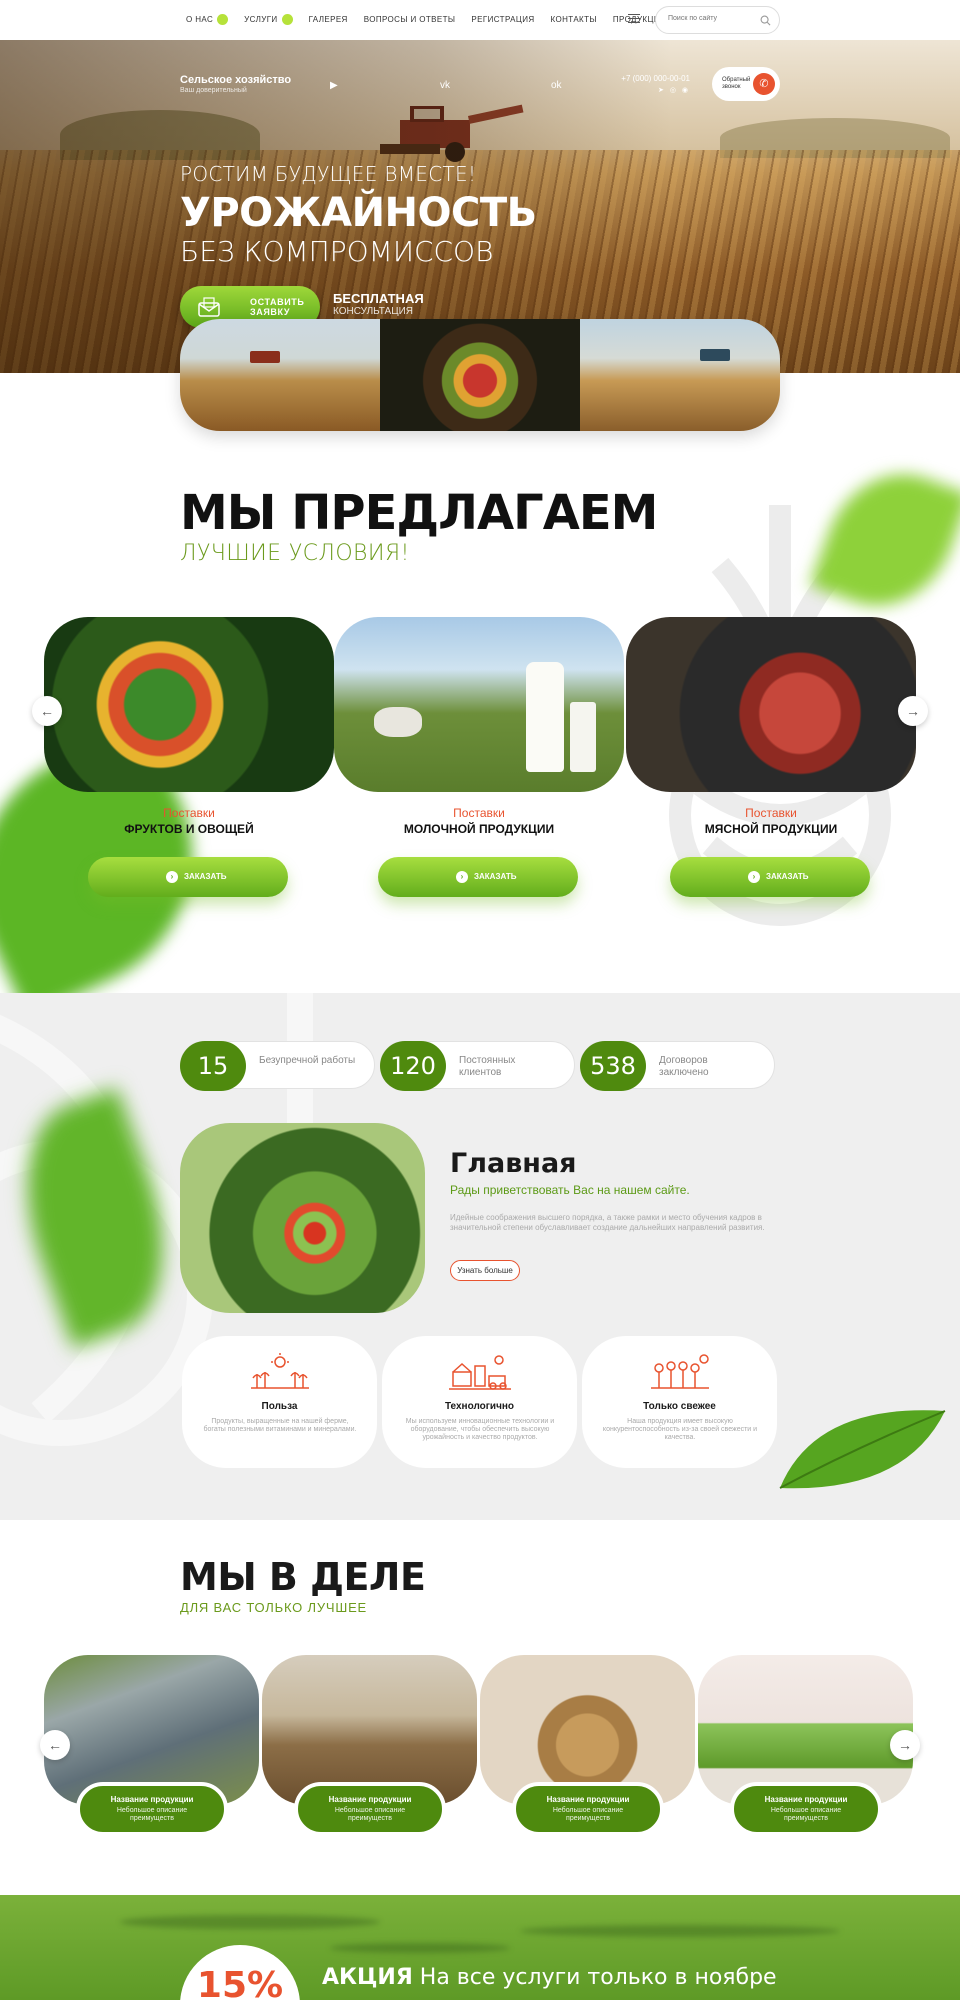 This screenshot has height=2000, width=960. I want to click on tomatoes-image, so click(302, 1218).